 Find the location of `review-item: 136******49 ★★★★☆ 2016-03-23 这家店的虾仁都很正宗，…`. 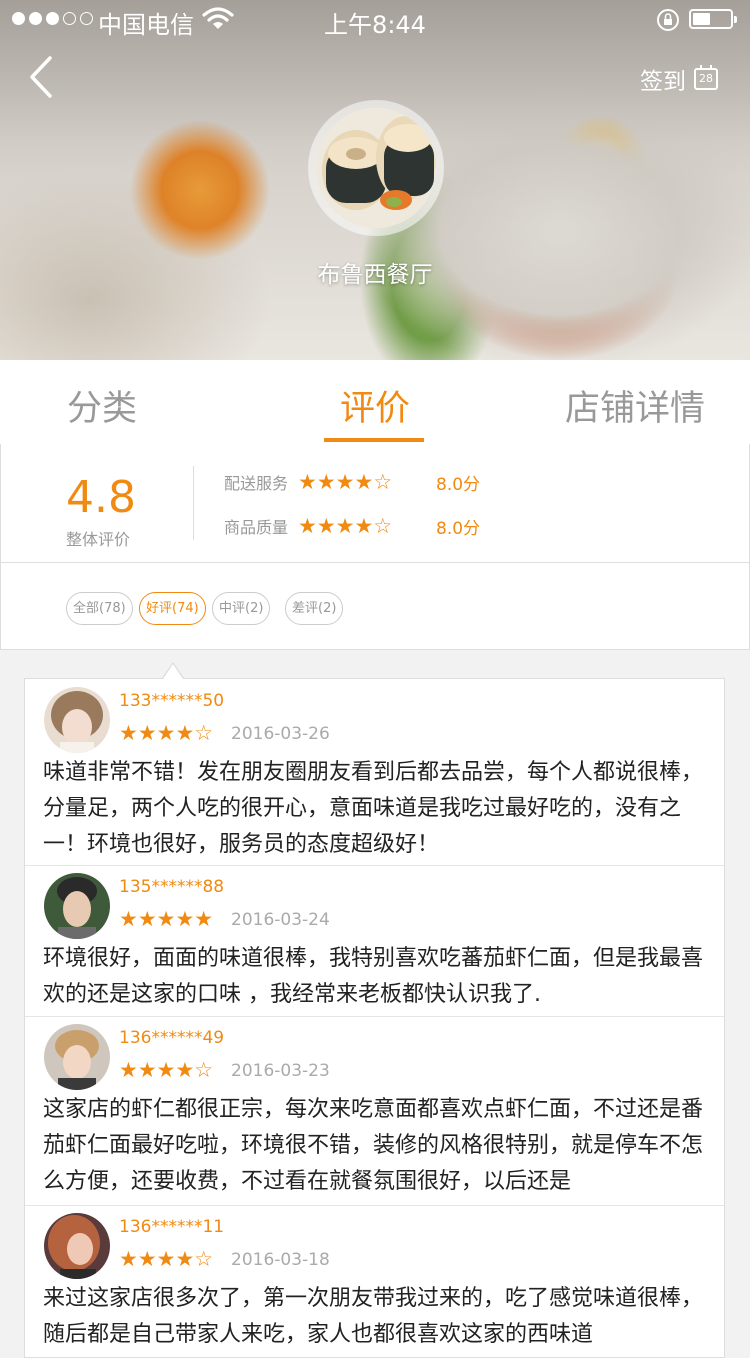

review-item: 136******49 ★★★★☆ 2016-03-23 这家店的虾仁都很正宗，… is located at coordinates (374, 1111).